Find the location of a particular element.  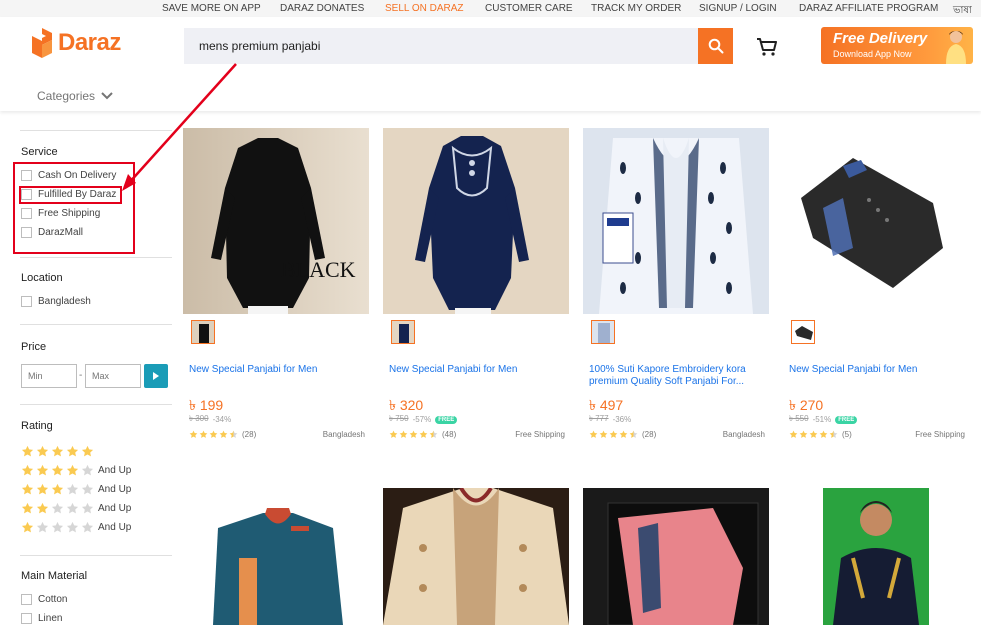

daraz-donates-link: DARAZ DONATES is located at coordinates (322, 8).